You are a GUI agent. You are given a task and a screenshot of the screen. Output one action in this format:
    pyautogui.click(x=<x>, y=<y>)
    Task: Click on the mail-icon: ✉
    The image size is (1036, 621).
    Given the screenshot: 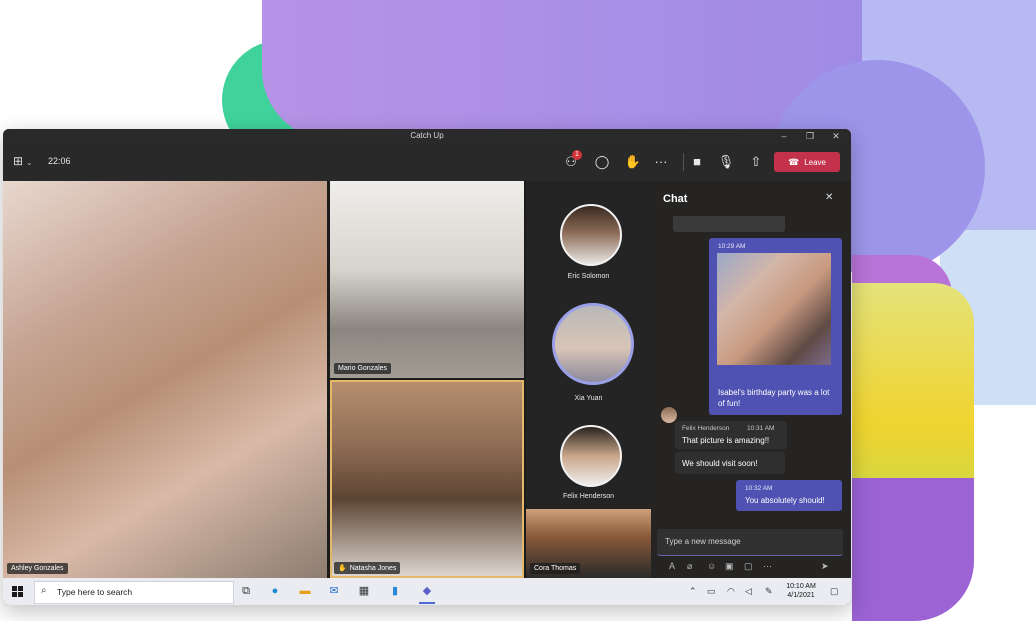 What is the action you would take?
    pyautogui.click(x=334, y=591)
    